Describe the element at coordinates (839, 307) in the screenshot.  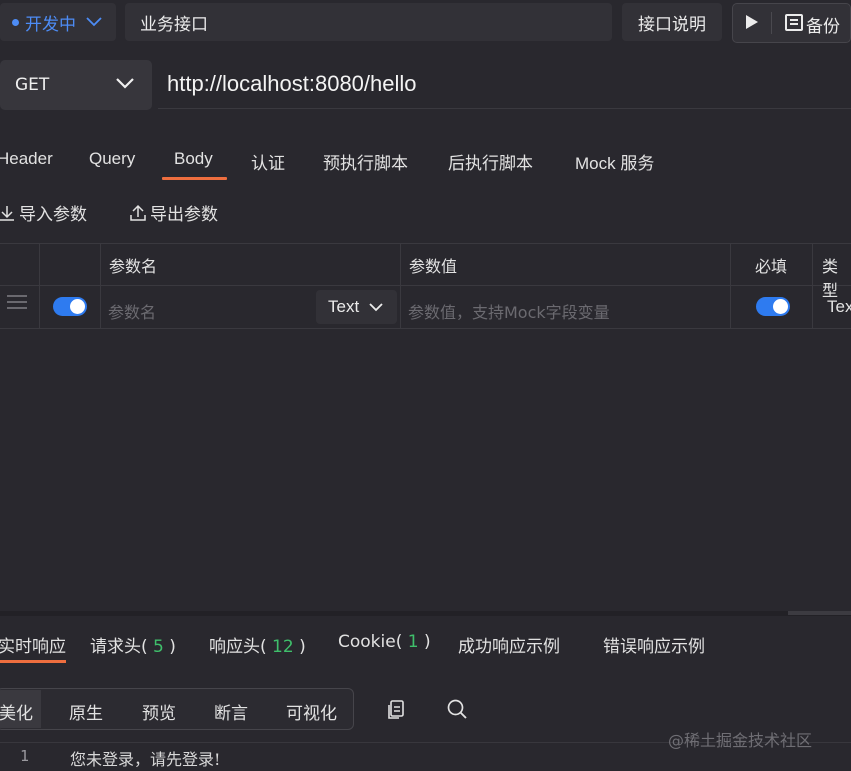
I see `param-type-value: Text` at that location.